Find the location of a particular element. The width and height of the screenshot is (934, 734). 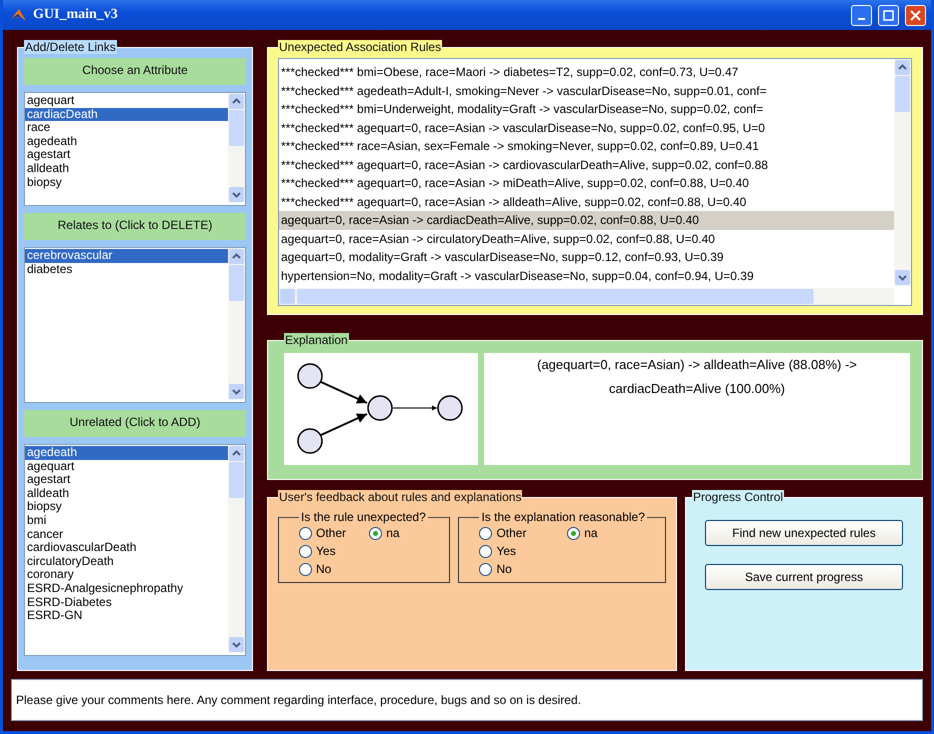

rule-item: ***checked*** agequart=0, race=Asian -> alldeath=Alive, supp=0.02, conf=0.88, U=0.40 is located at coordinates (586, 201).